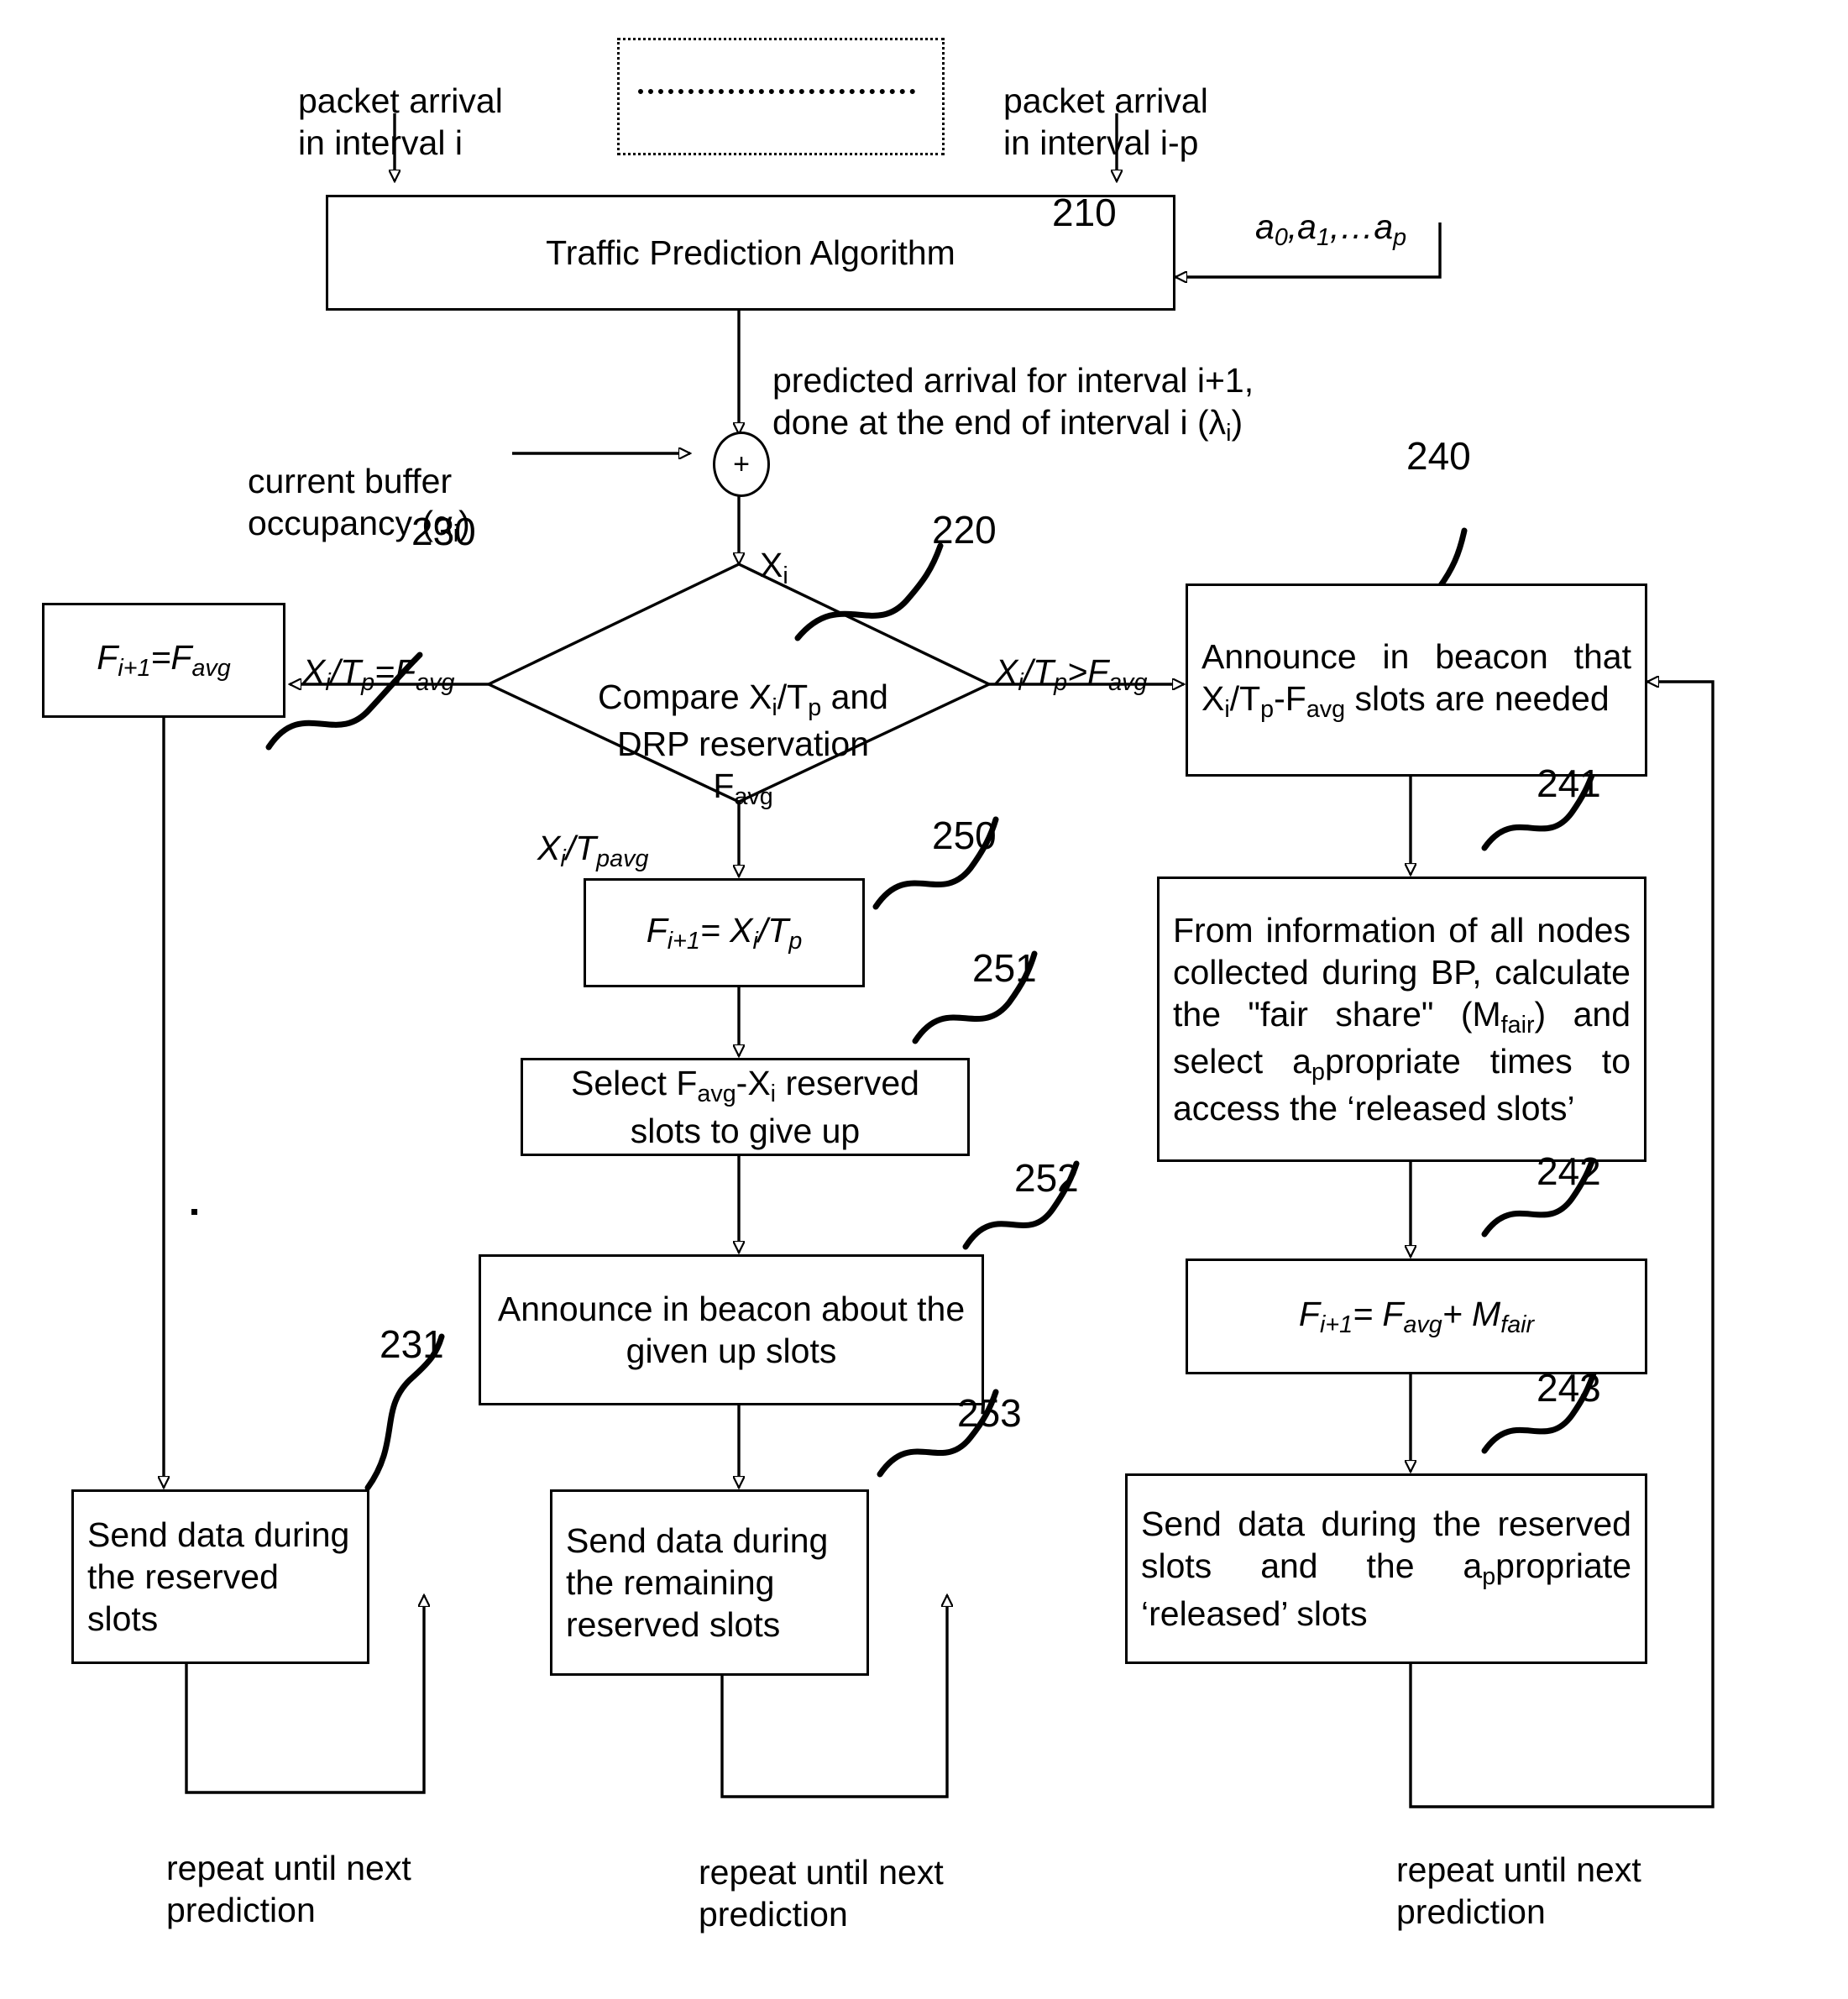 The height and width of the screenshot is (1999, 1848). What do you see at coordinates (742, 464) in the screenshot?
I see `summing-junction: +` at bounding box center [742, 464].